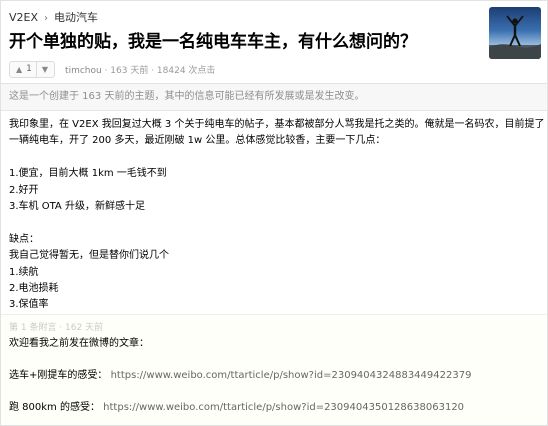  Describe the element at coordinates (515, 37) in the screenshot. I see `avatar-figure-icon` at that location.